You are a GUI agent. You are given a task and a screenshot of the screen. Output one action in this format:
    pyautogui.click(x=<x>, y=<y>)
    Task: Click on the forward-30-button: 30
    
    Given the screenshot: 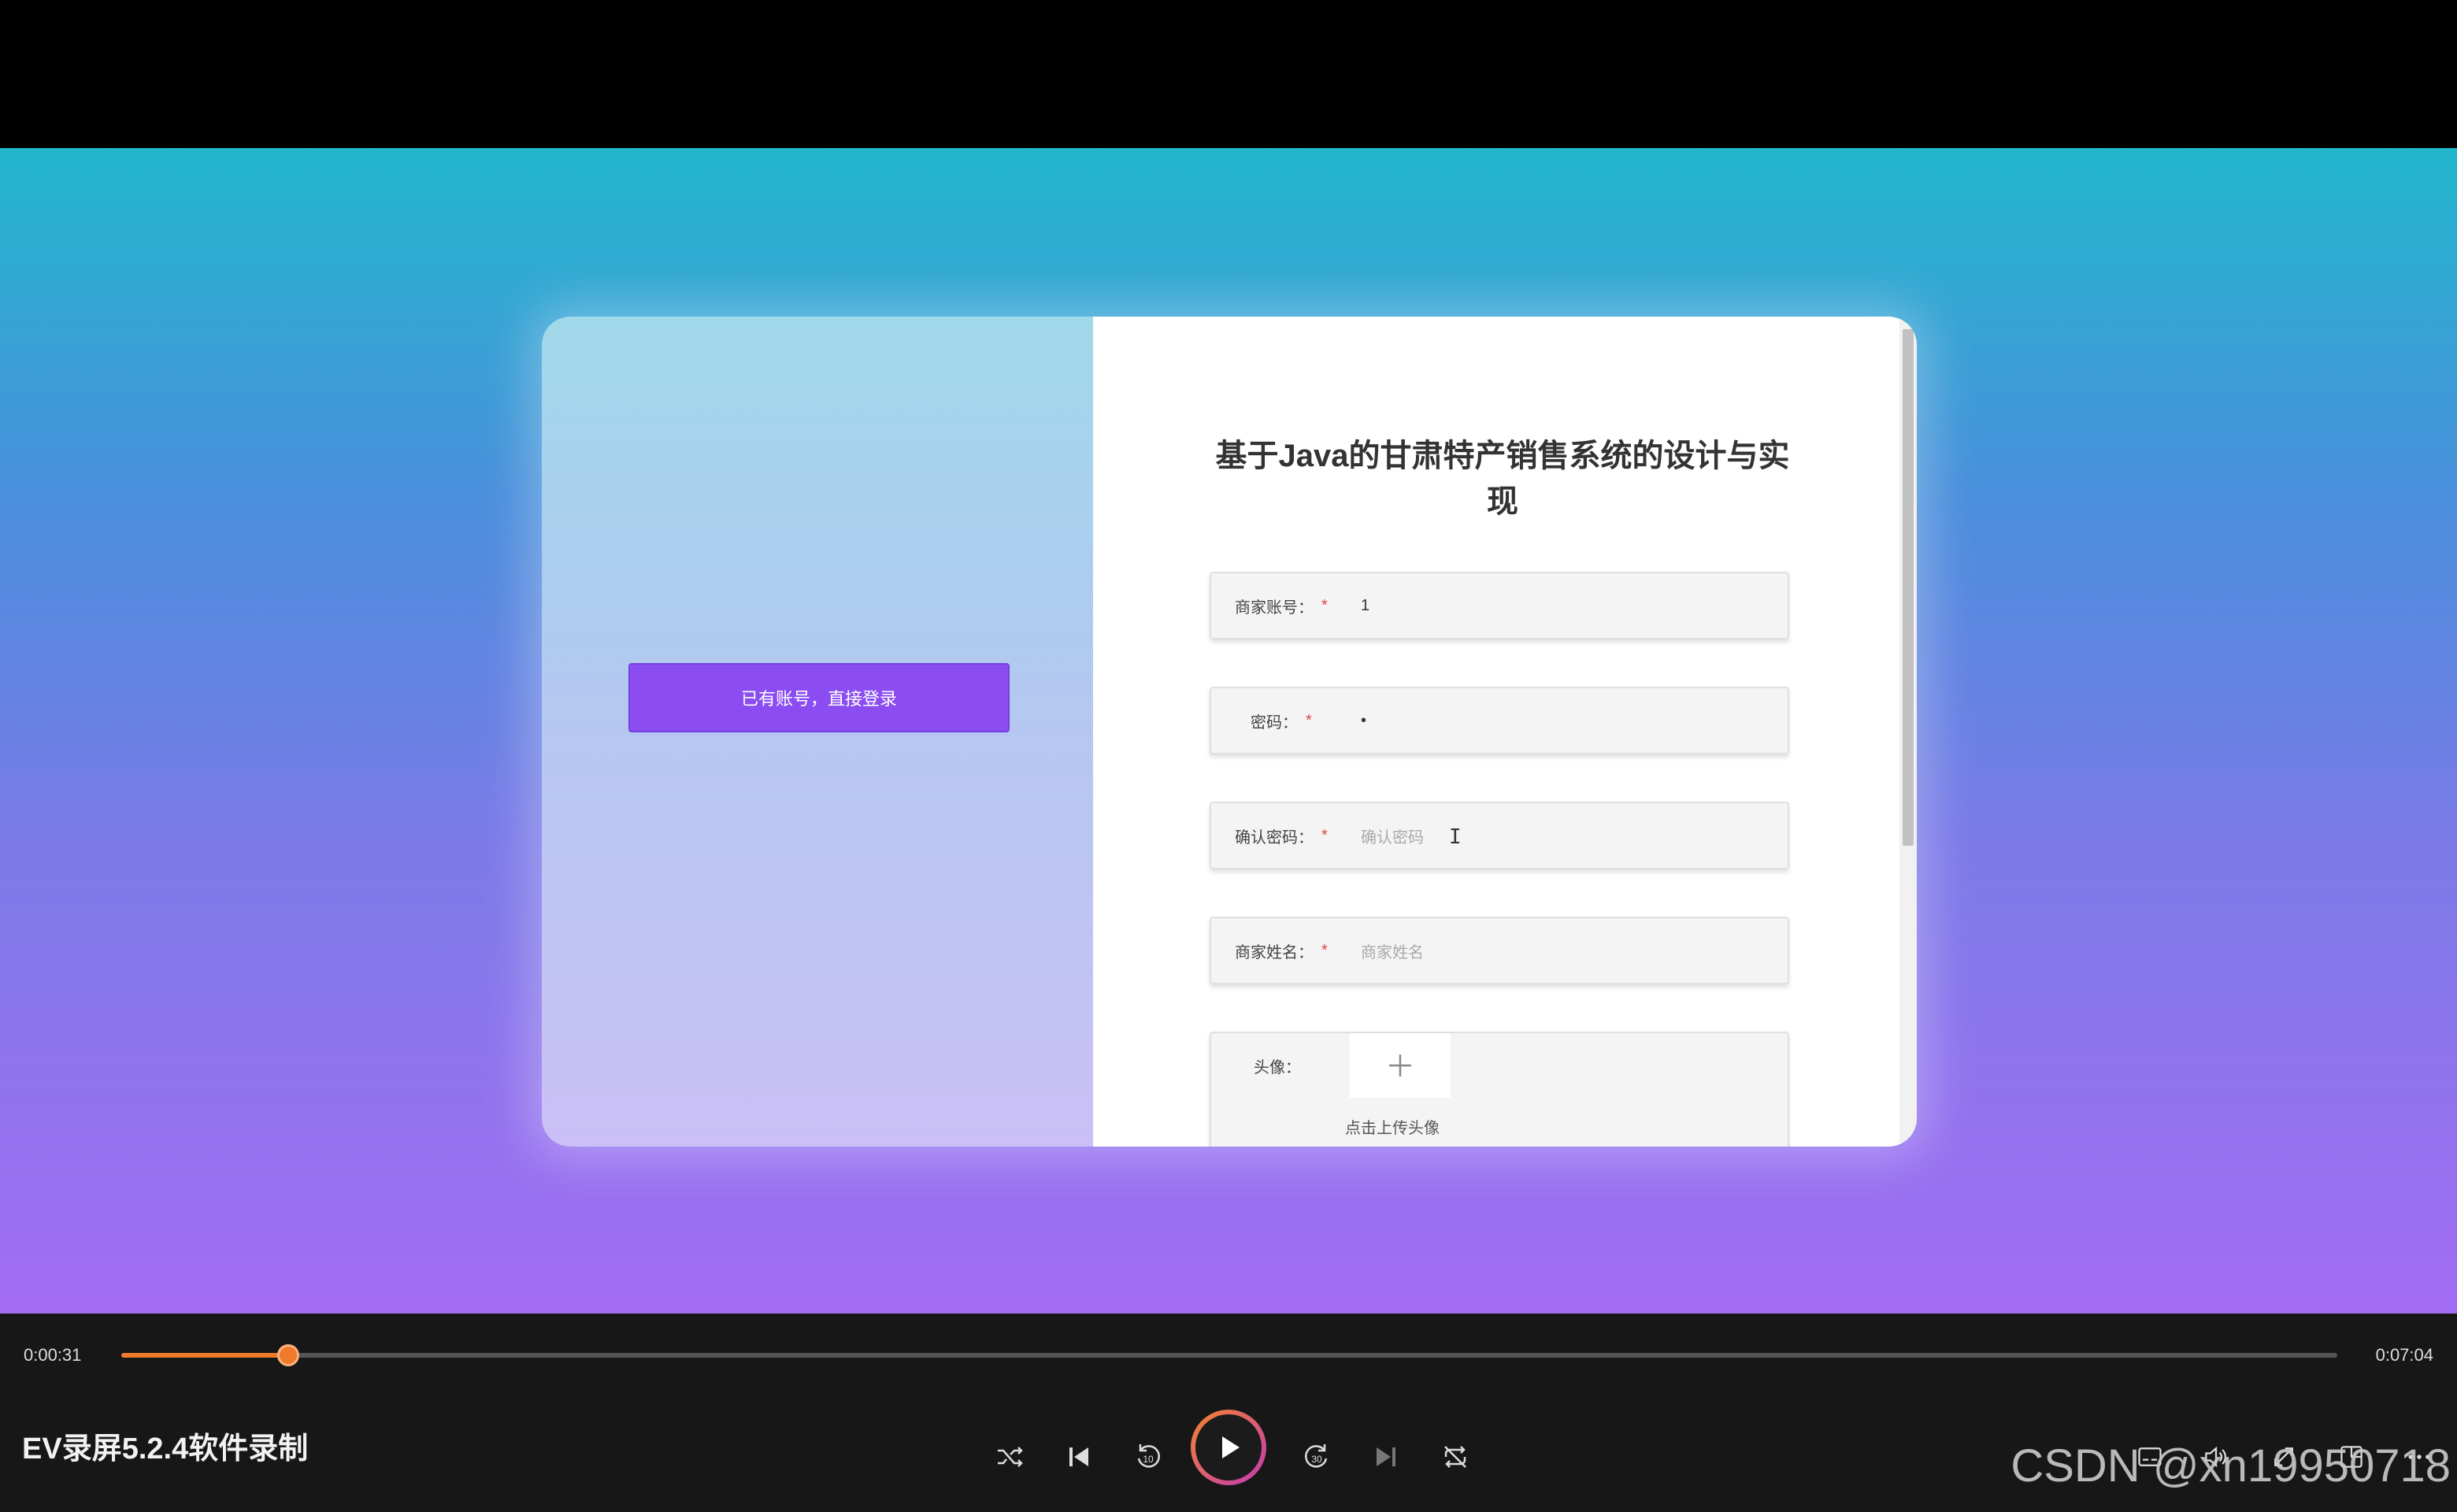 What is the action you would take?
    pyautogui.click(x=1317, y=1457)
    